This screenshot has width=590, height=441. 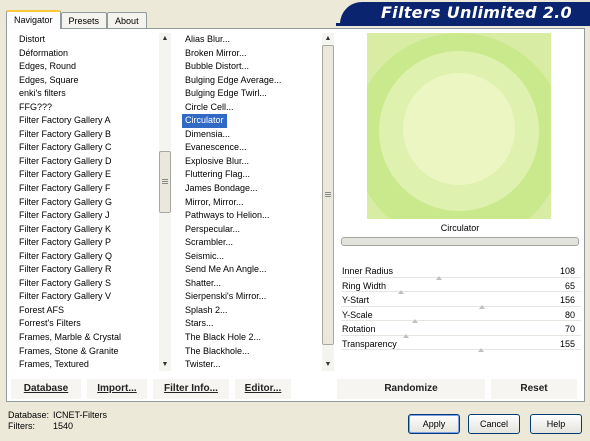 What do you see at coordinates (86, 324) in the screenshot?
I see `category-item: Forrest's Filters` at bounding box center [86, 324].